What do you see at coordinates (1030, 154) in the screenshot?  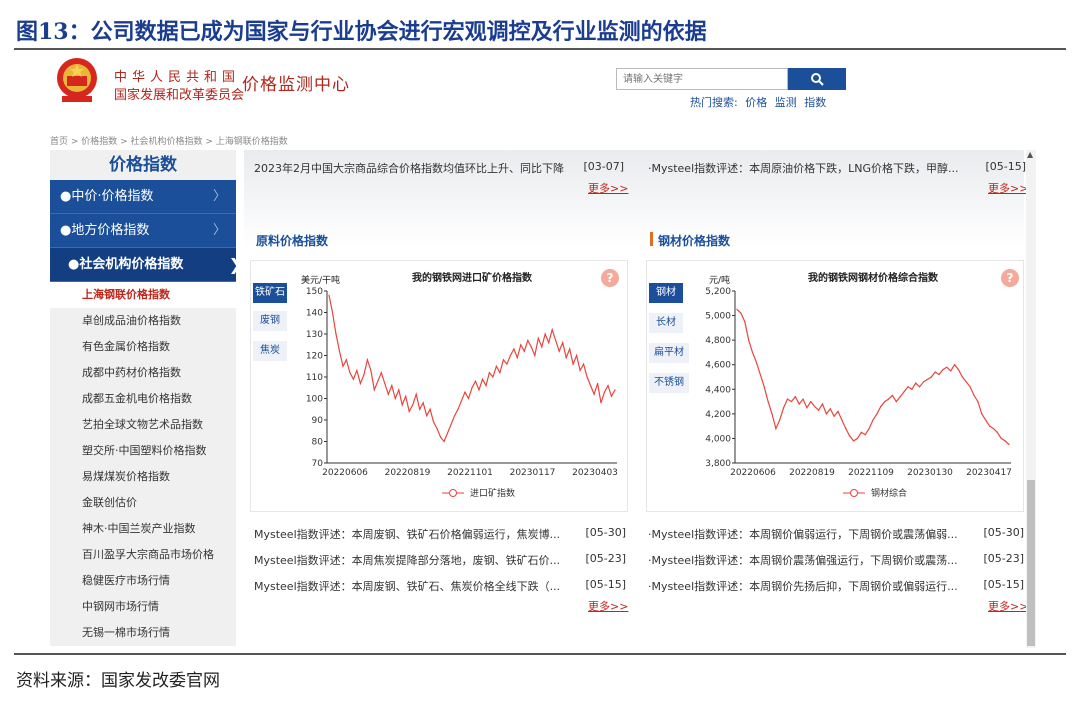 I see `scroll-up-icon: ▲` at bounding box center [1030, 154].